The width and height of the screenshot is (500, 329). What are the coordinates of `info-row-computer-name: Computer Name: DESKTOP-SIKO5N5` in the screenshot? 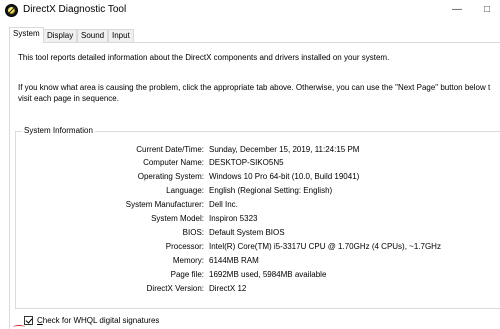 It's located at (250, 164).